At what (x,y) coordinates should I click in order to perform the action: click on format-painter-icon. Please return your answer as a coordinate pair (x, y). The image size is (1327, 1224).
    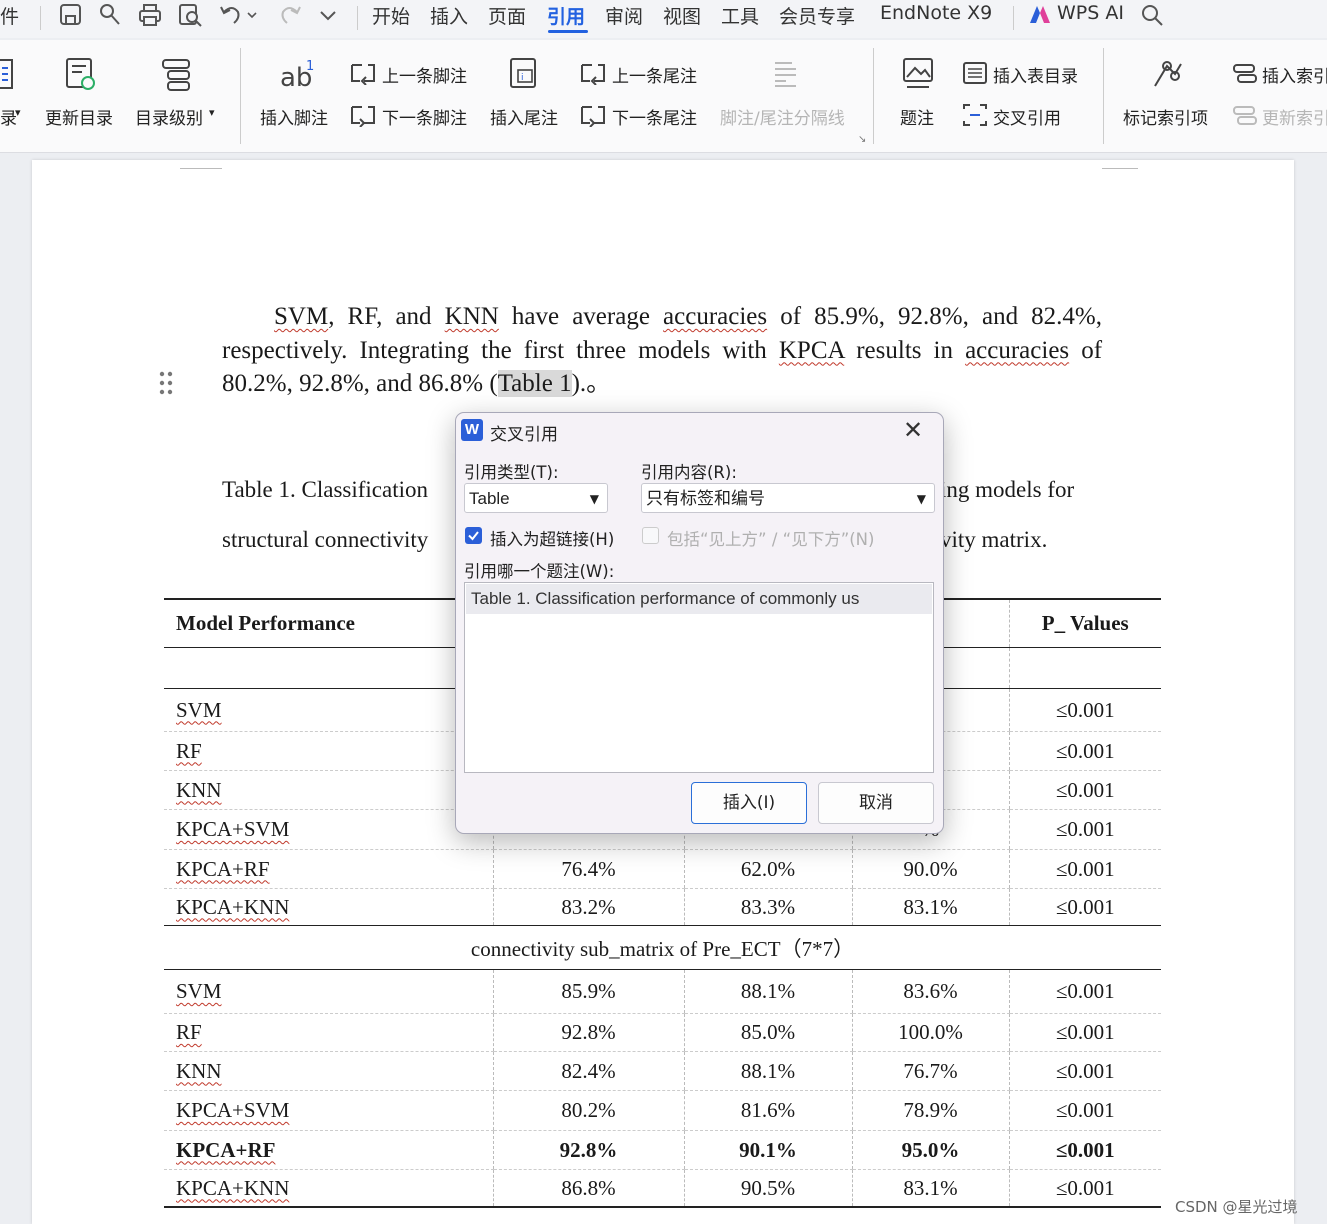
    Looking at the image, I should click on (111, 17).